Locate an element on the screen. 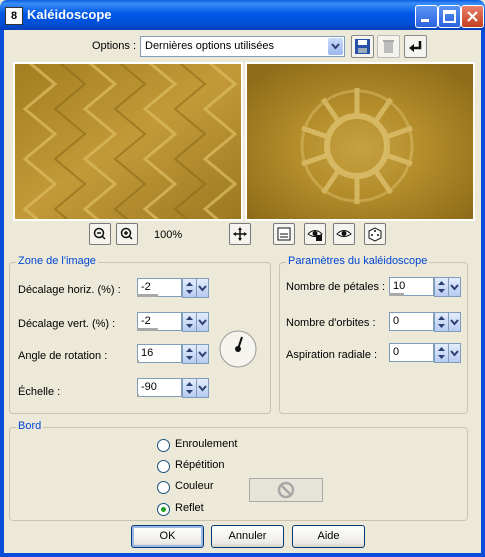 This screenshot has width=485, height=557. kaleidoscope-params-title: Paramètres du kaléidoscope is located at coordinates (358, 261).